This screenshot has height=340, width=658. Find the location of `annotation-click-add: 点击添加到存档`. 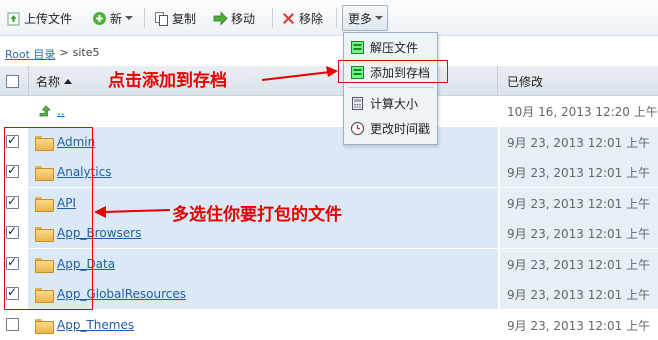

annotation-click-add: 点击添加到存档 is located at coordinates (167, 81).